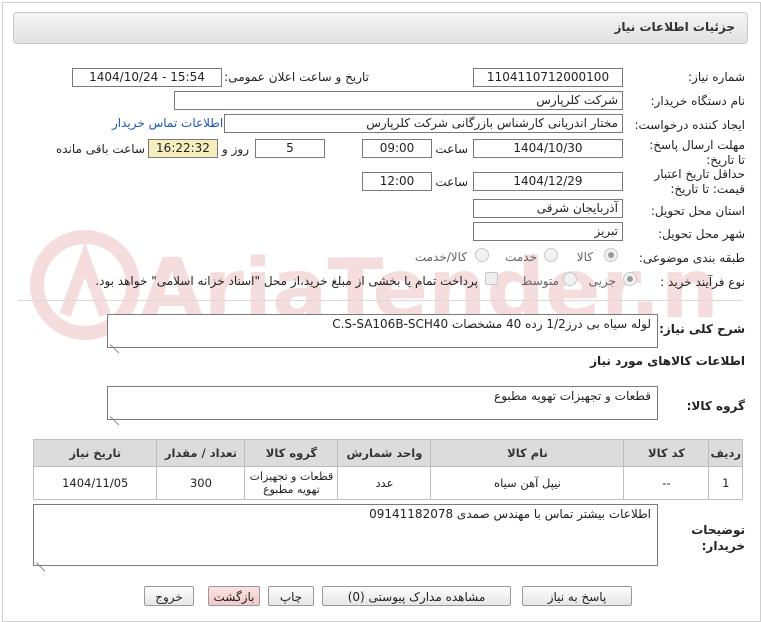 This screenshot has height=622, width=761. Describe the element at coordinates (701, 234) in the screenshot. I see `city-label: شهر محل تحویل:` at that location.